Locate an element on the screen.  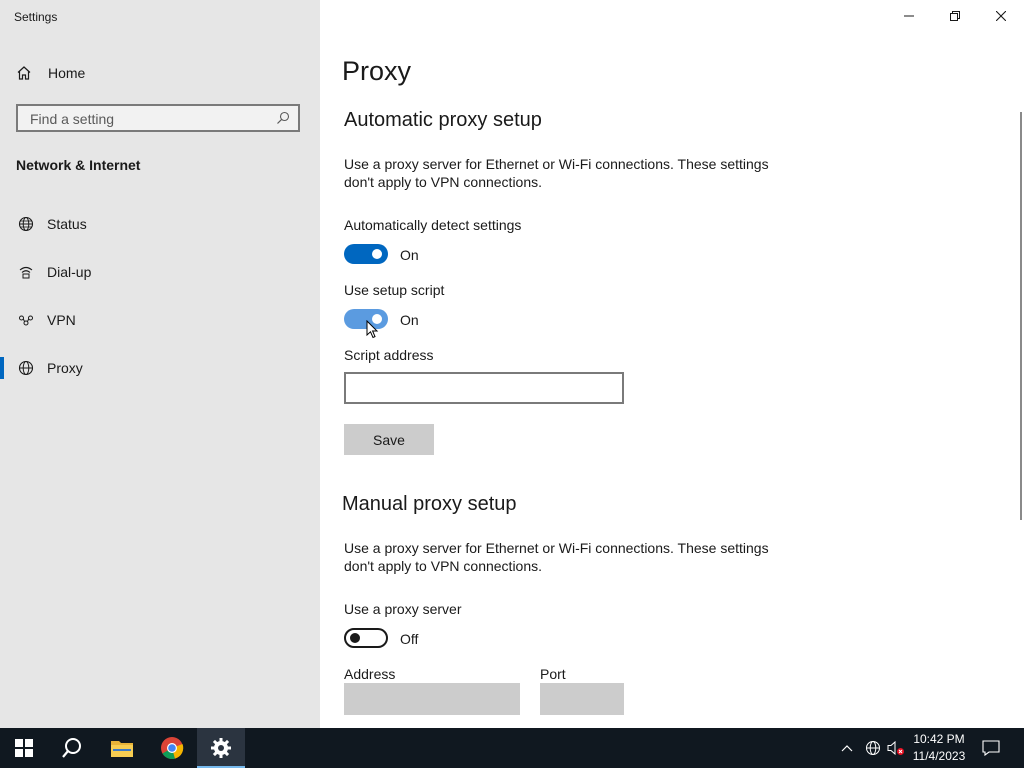
use-proxy-label: Use a proxy server is located at coordinates (403, 609).